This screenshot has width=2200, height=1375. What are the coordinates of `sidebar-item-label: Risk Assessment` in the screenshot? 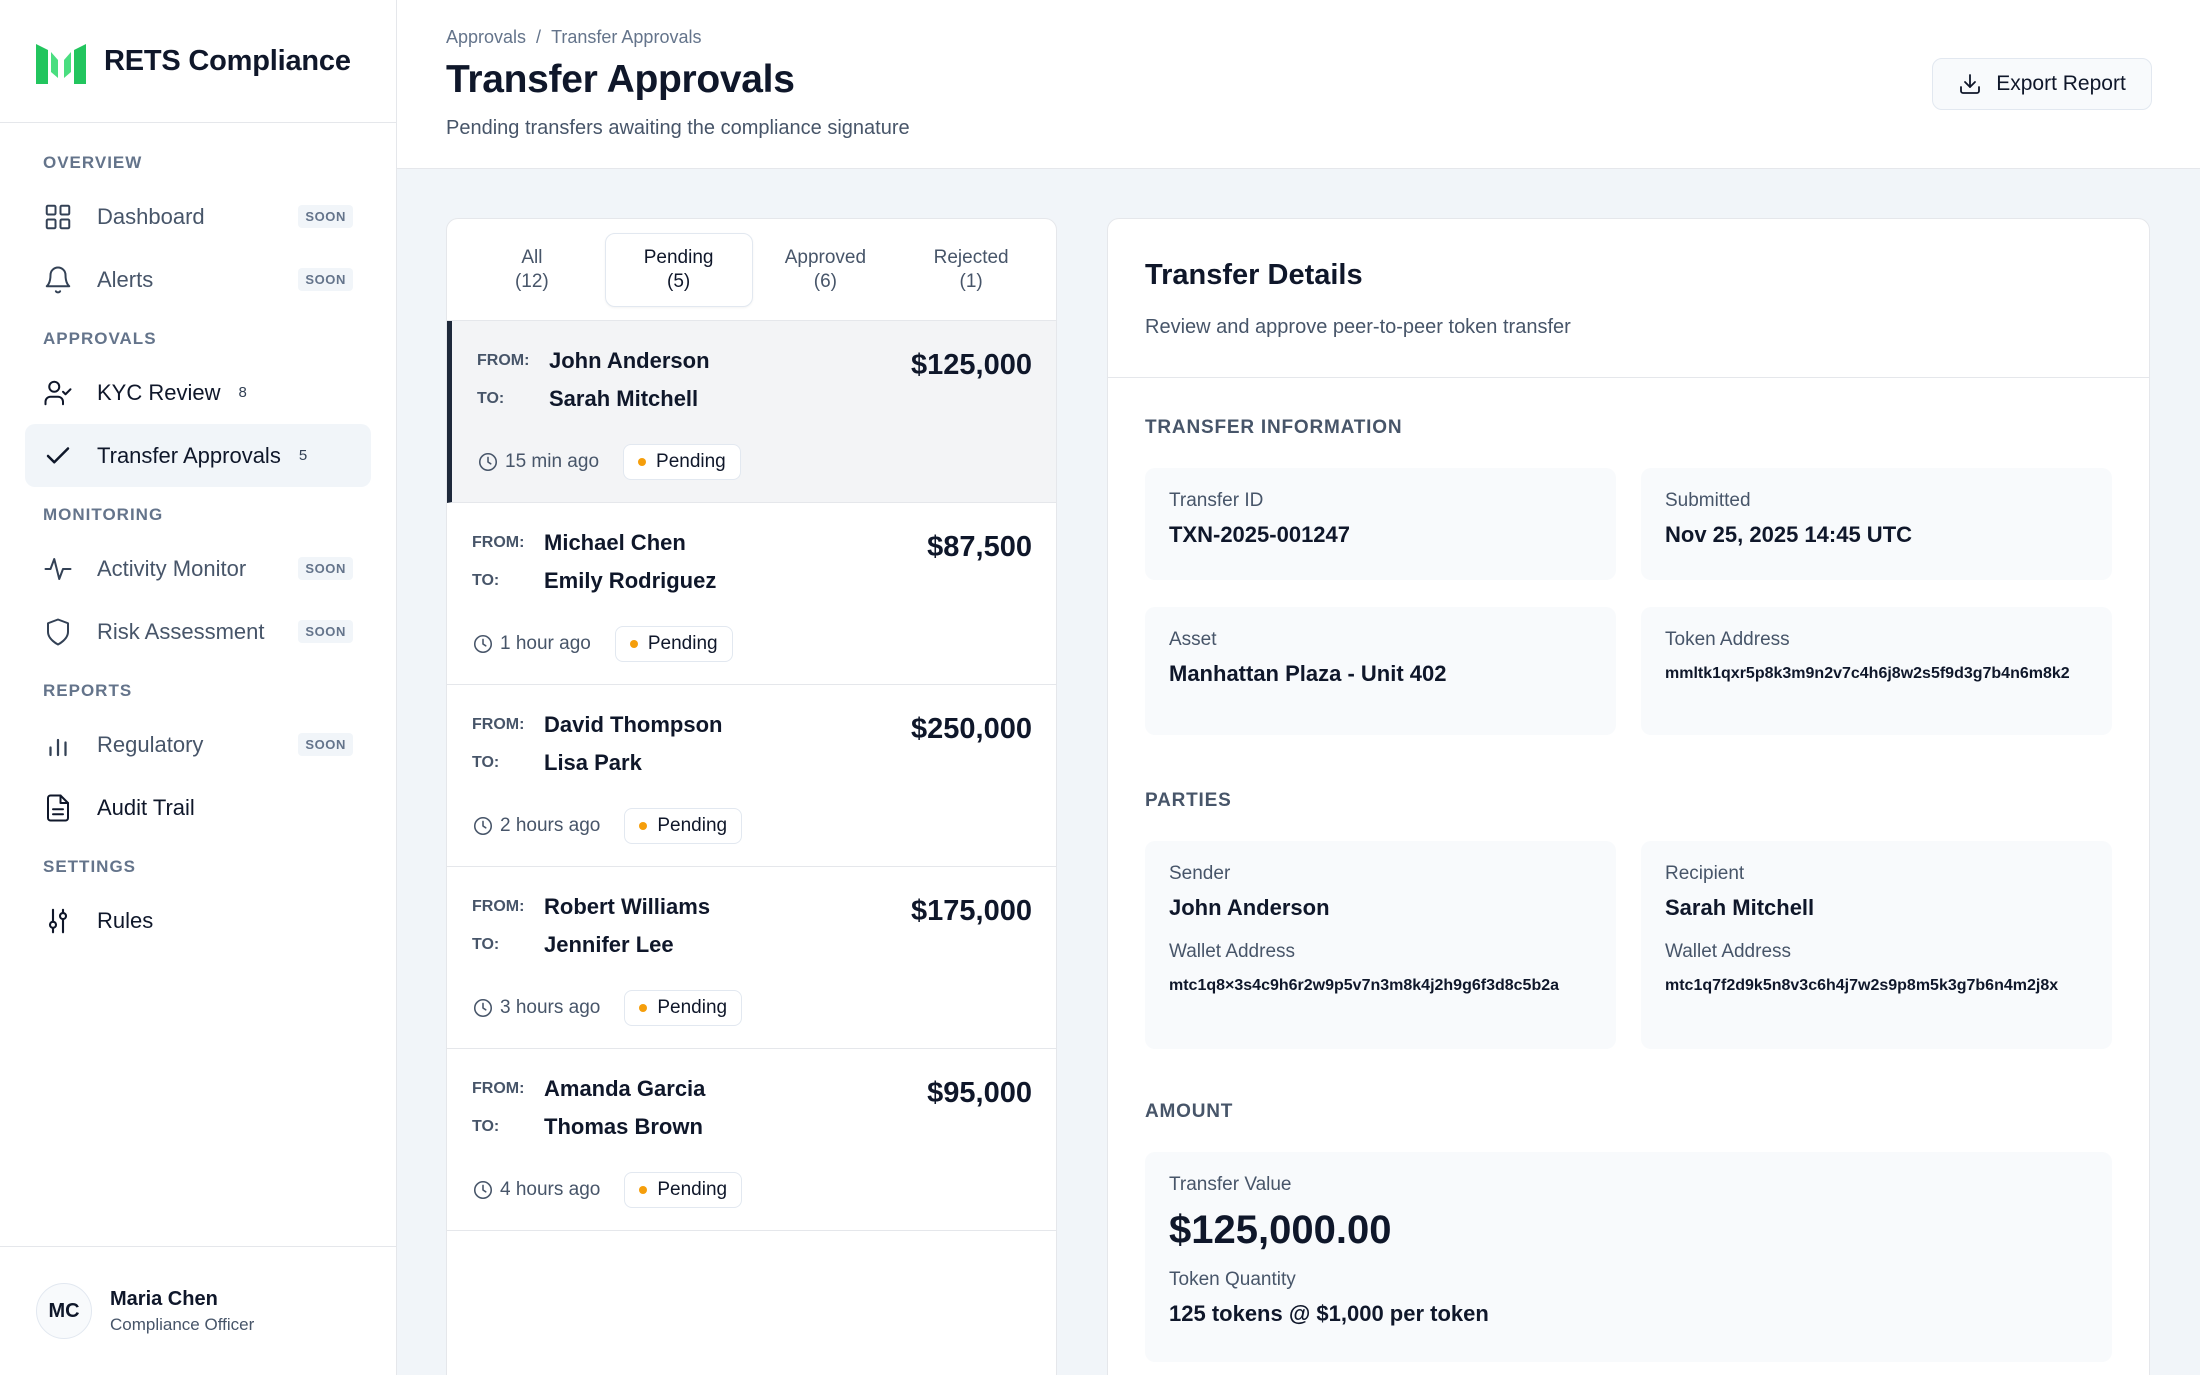 It's located at (181, 631).